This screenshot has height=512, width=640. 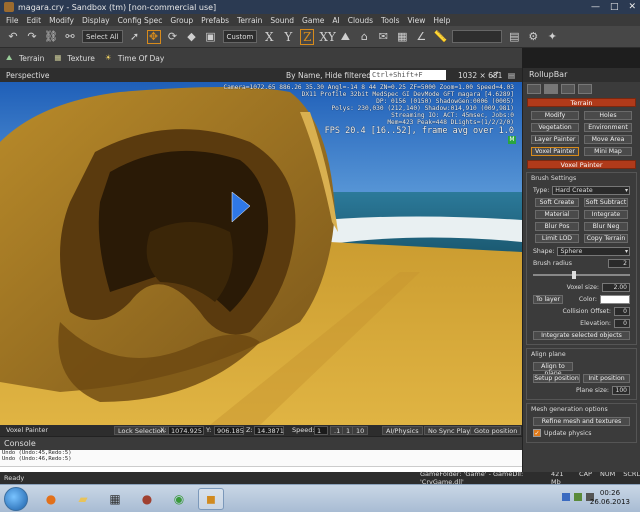 What do you see at coordinates (557, 202) in the screenshot?
I see `soft-create-button: Soft Create` at bounding box center [557, 202].